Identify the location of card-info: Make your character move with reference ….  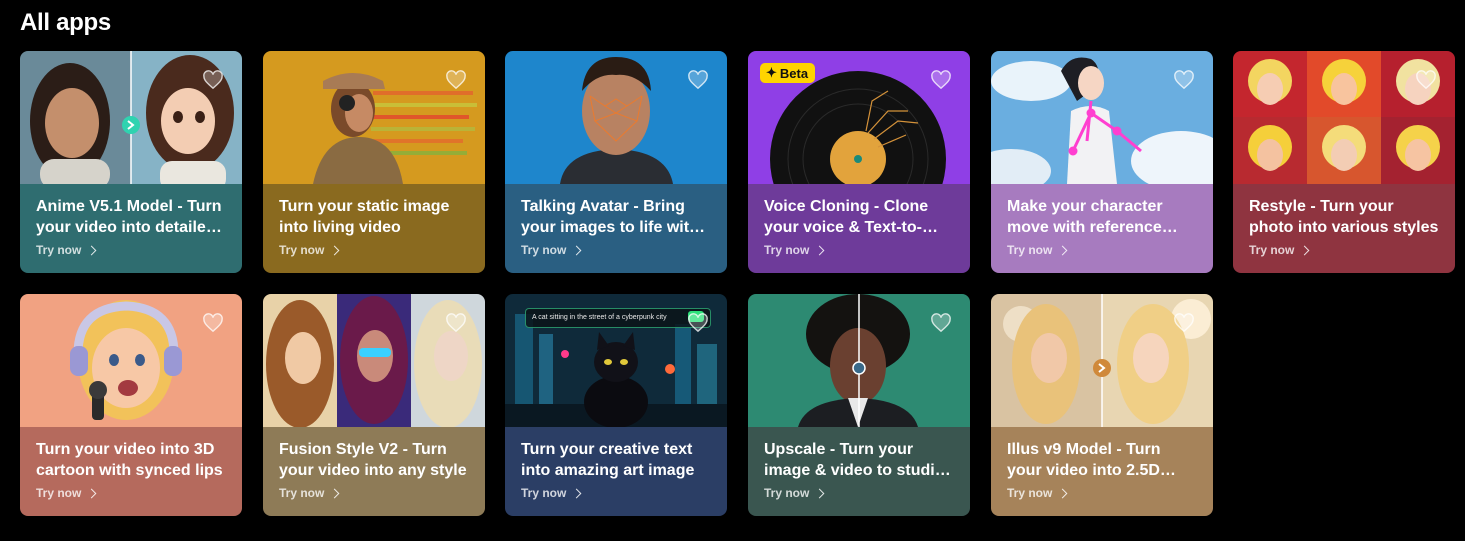
(1102, 228).